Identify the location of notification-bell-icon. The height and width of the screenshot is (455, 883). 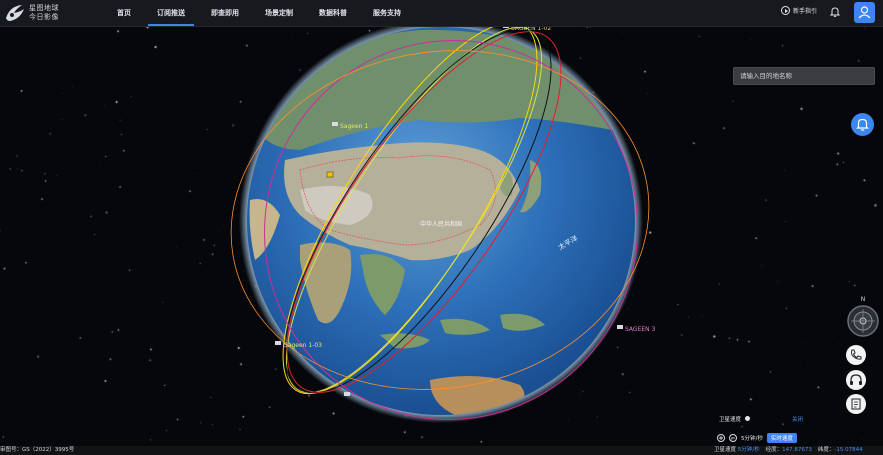
(835, 12).